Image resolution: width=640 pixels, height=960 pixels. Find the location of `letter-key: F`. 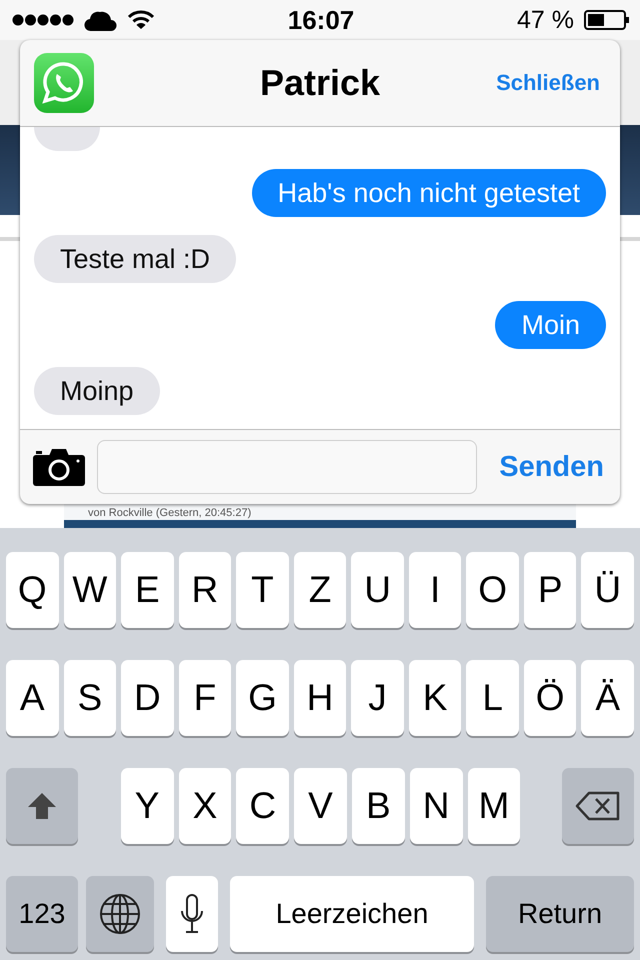

letter-key: F is located at coordinates (205, 698).